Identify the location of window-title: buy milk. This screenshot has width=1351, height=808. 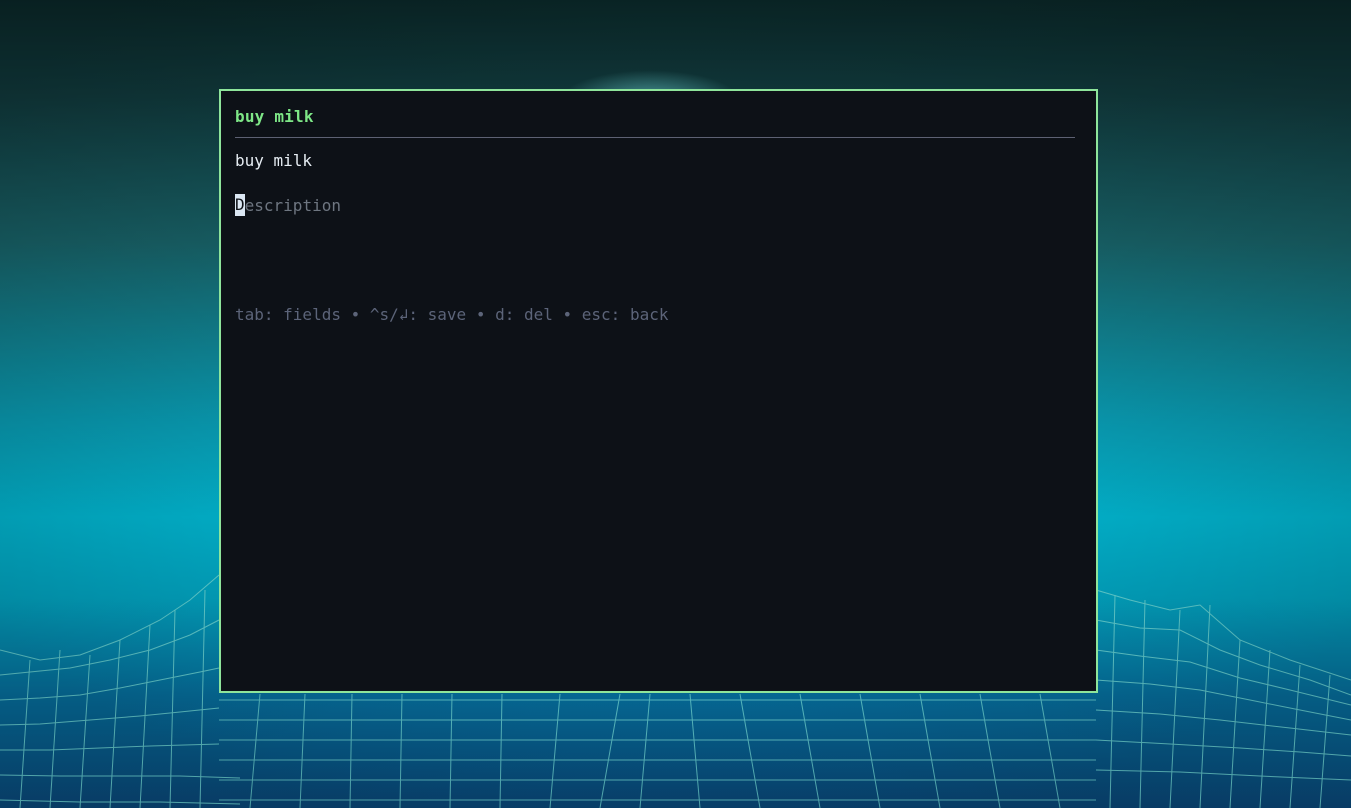
(274, 116).